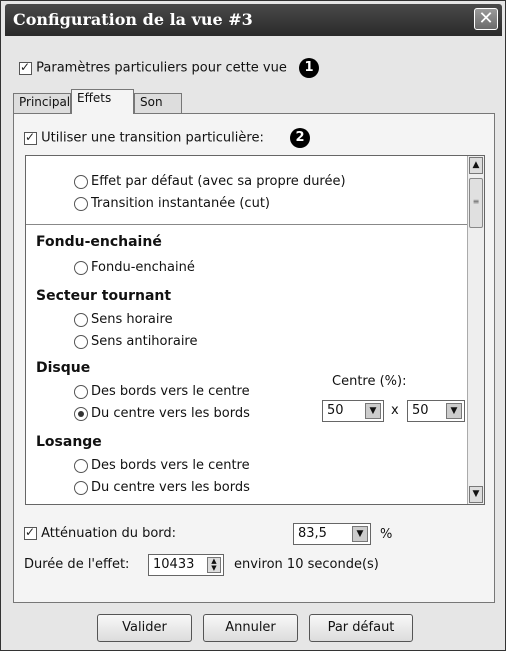  Describe the element at coordinates (476, 203) in the screenshot. I see `scroll-thumb: ≡` at that location.